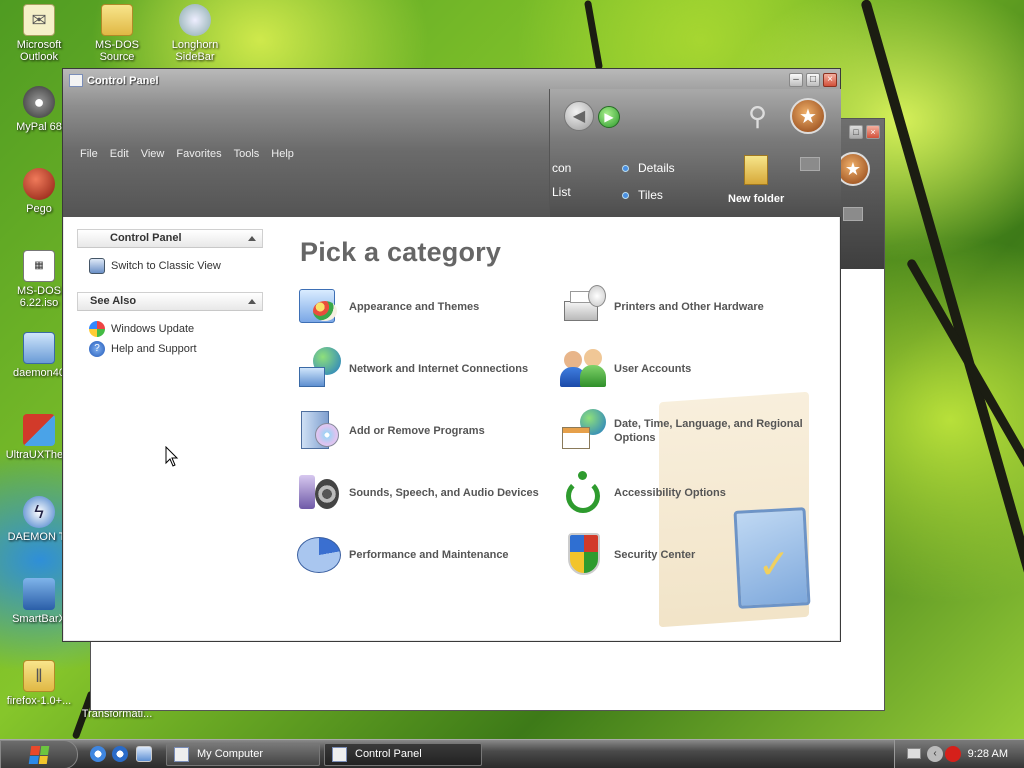 This screenshot has height=768, width=1024. Describe the element at coordinates (763, 116) in the screenshot. I see `search-icon: ⚲` at that location.